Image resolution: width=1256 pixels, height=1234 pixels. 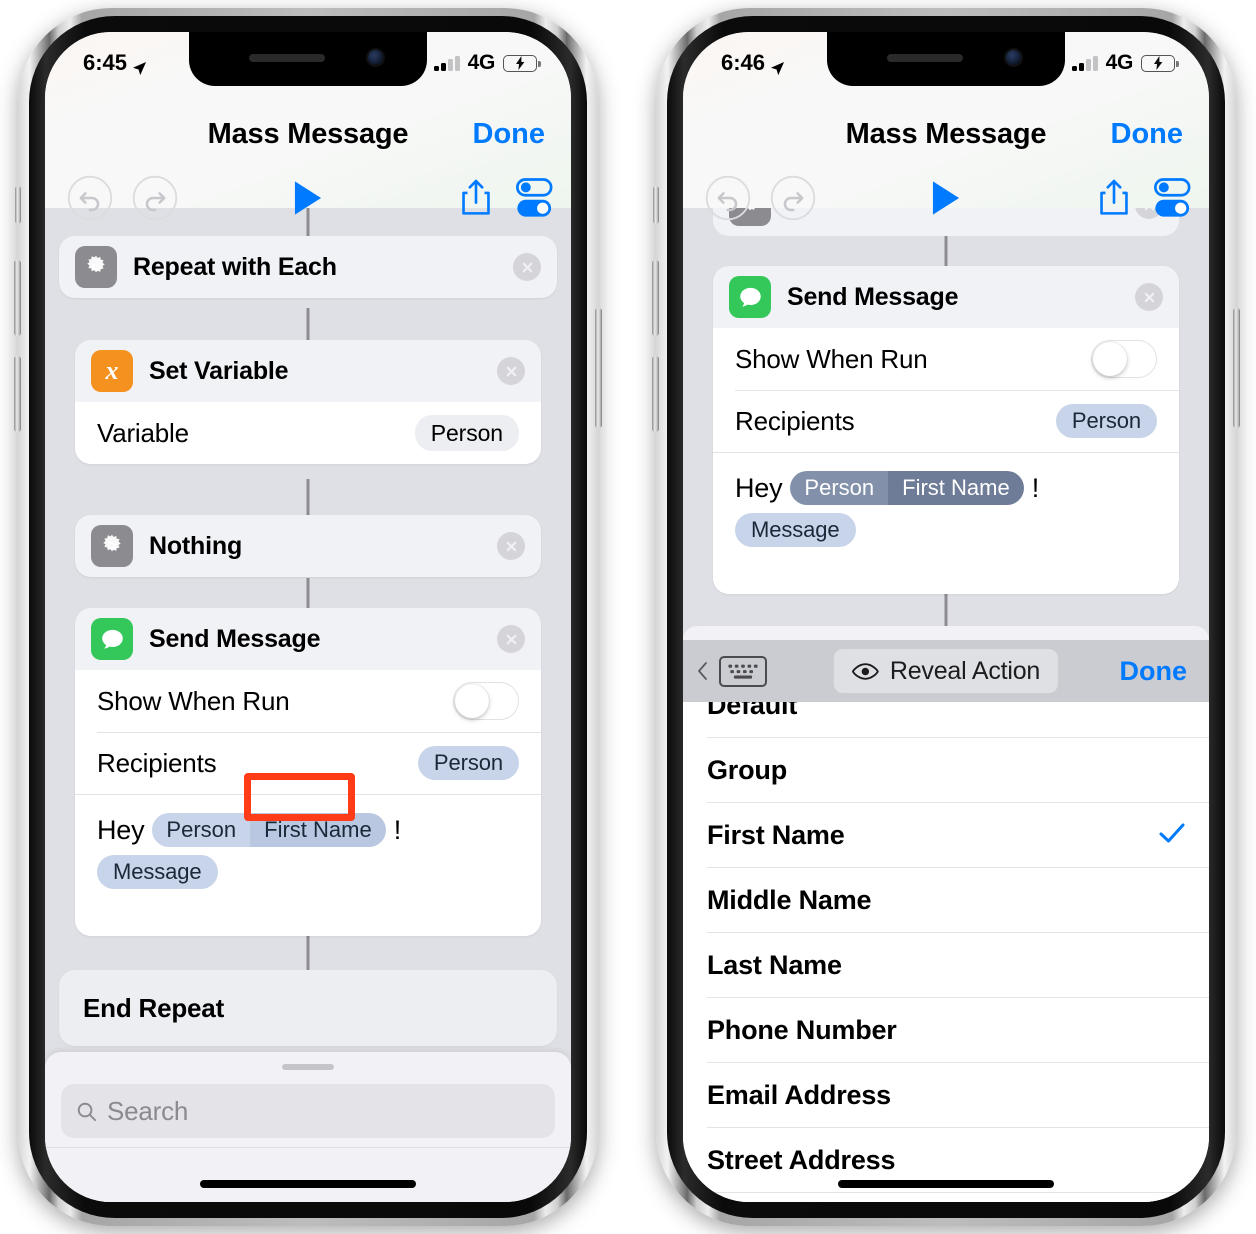 I want to click on action-header: Nothing, so click(x=308, y=546).